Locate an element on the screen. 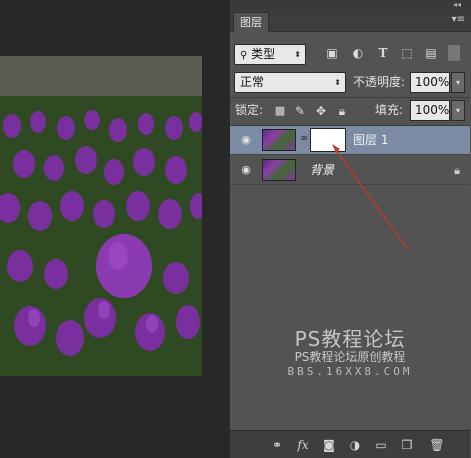  layer-row-background: ◉ 背景 🔒︎ is located at coordinates (350, 170).